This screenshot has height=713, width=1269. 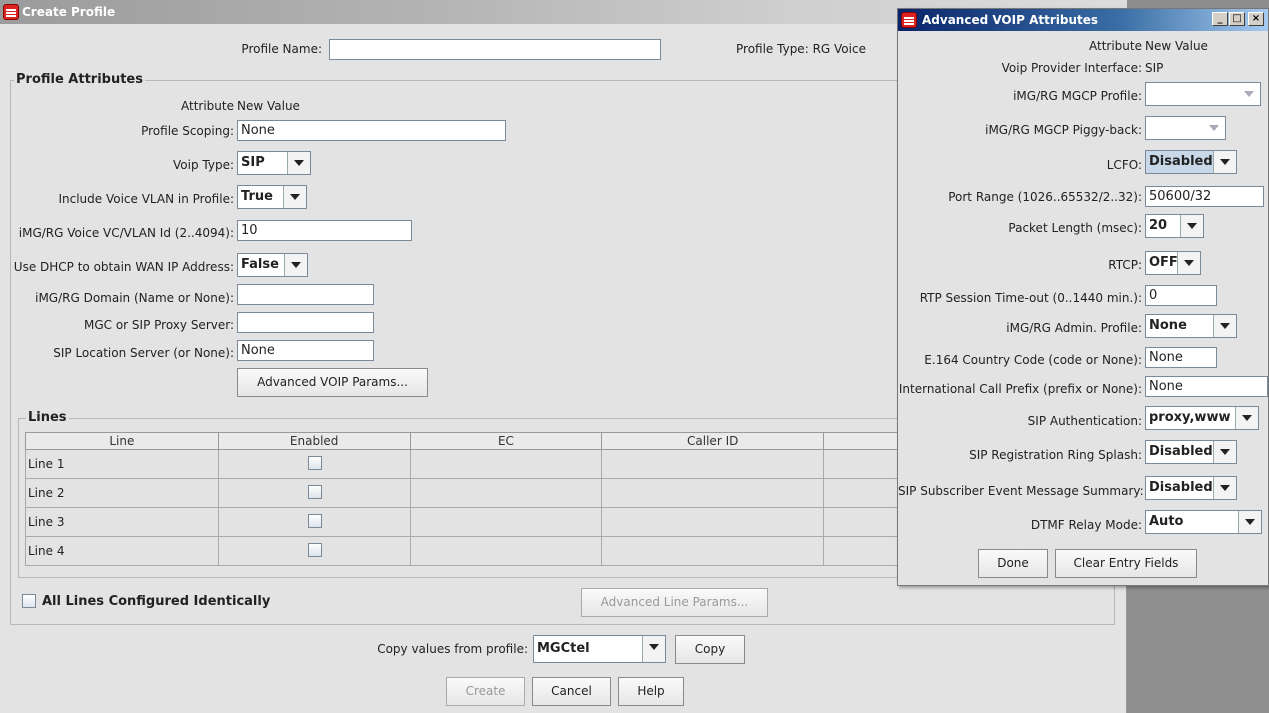 What do you see at coordinates (1237, 19) in the screenshot?
I see `maximize-icon: □` at bounding box center [1237, 19].